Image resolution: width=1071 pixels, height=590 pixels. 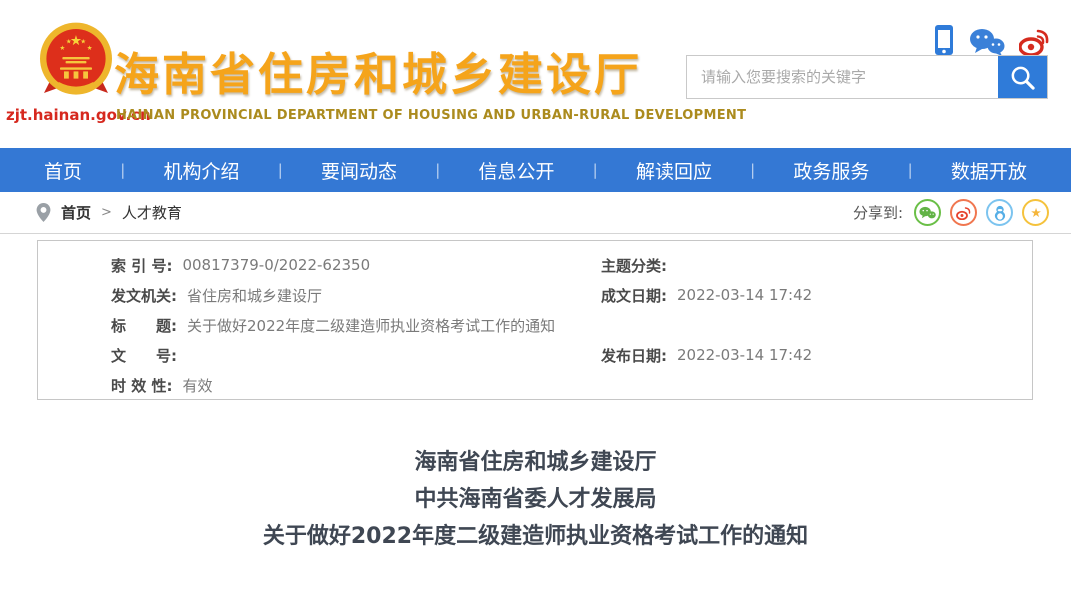 I want to click on article-title-line-2: 中共海南省委人才发展局, so click(x=535, y=499).